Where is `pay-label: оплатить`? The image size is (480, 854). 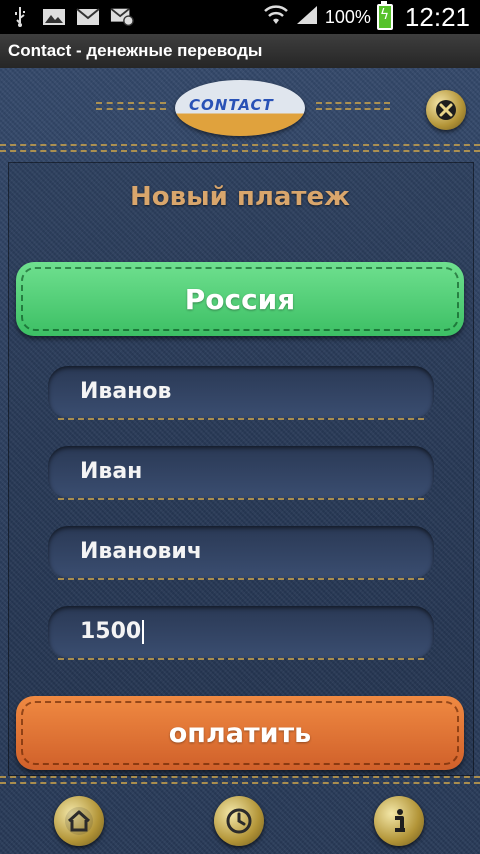
pay-label: оплатить is located at coordinates (240, 733).